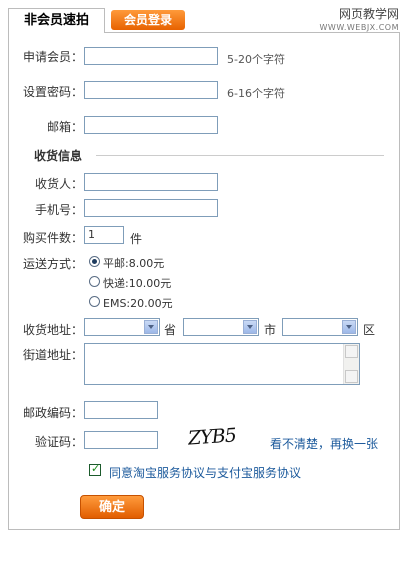 This screenshot has height=572, width=405. I want to click on shipping-option-express-label: 快递:10.00元, so click(137, 283).